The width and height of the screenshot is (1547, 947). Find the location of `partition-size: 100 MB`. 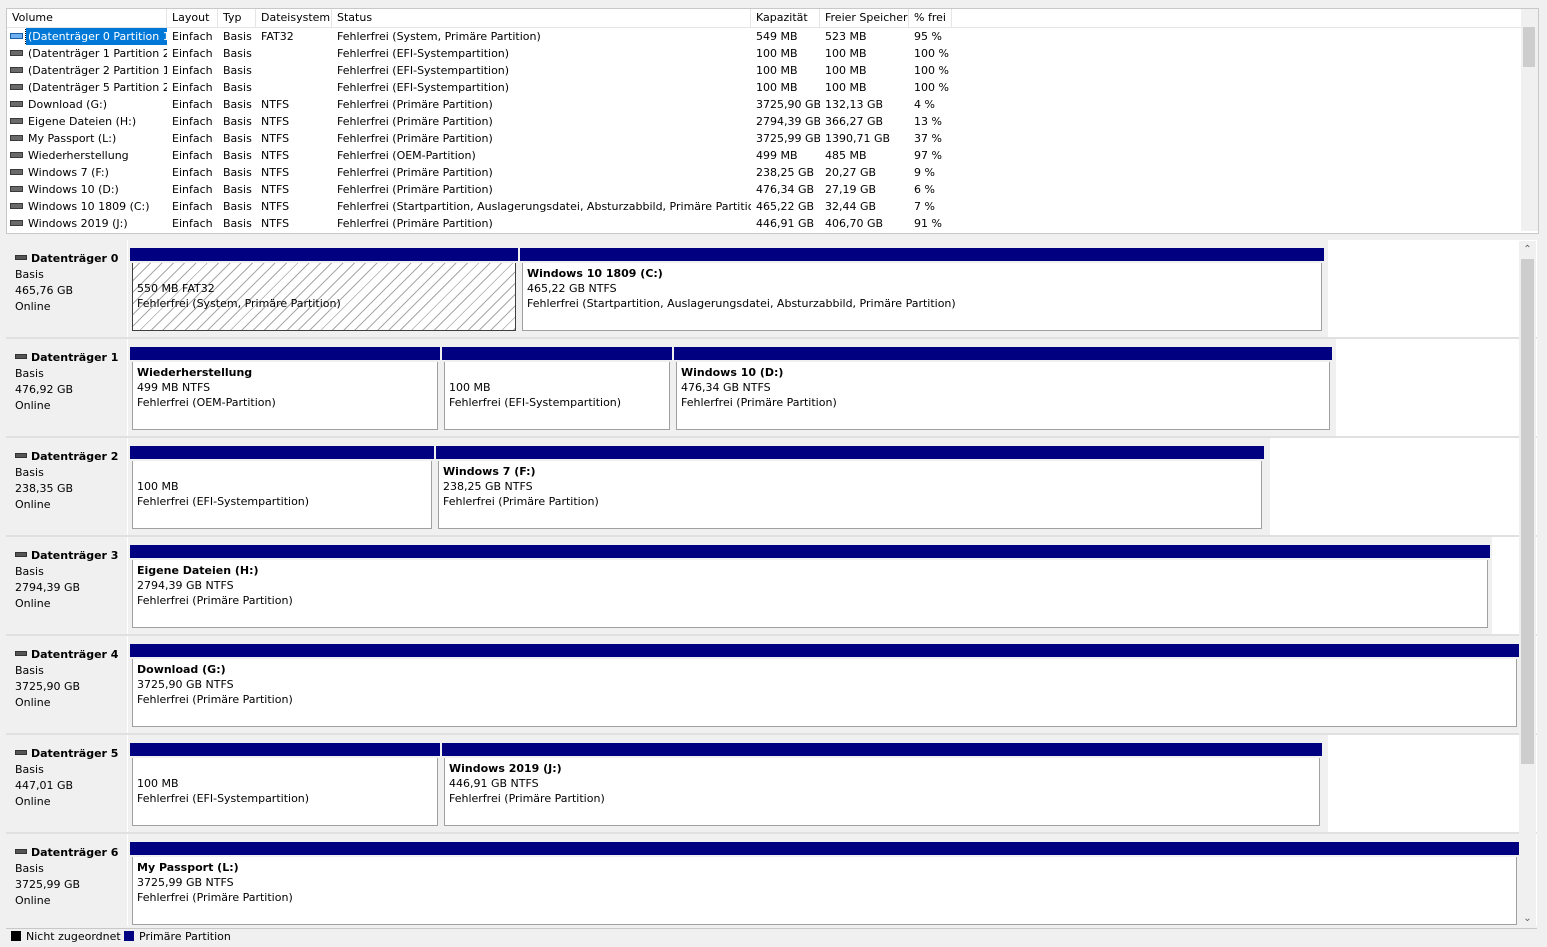

partition-size: 100 MB is located at coordinates (158, 783).